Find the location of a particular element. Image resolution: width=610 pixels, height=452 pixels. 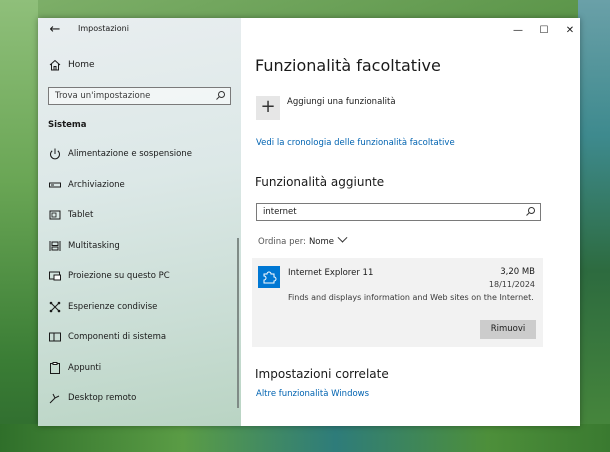

feature-search-value: internet is located at coordinates (280, 212).